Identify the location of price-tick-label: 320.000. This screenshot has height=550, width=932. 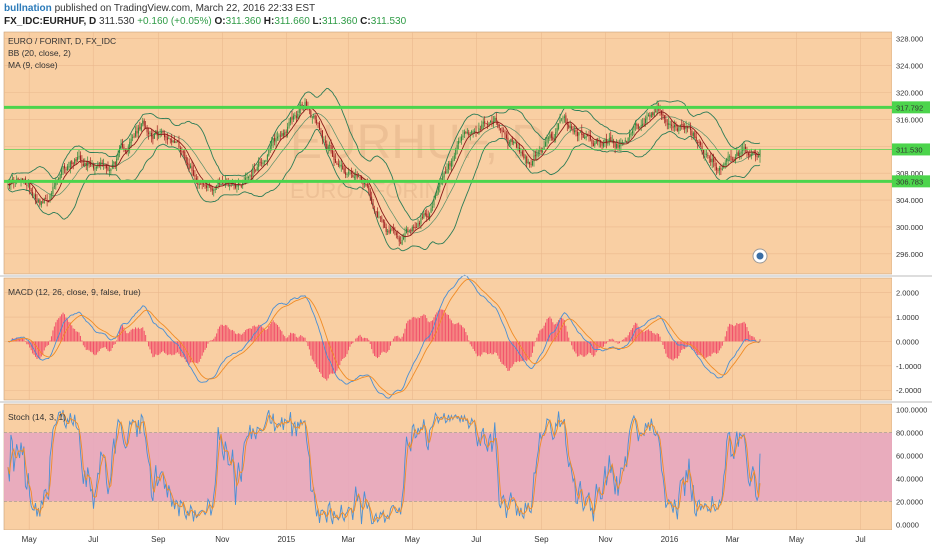
(909, 93).